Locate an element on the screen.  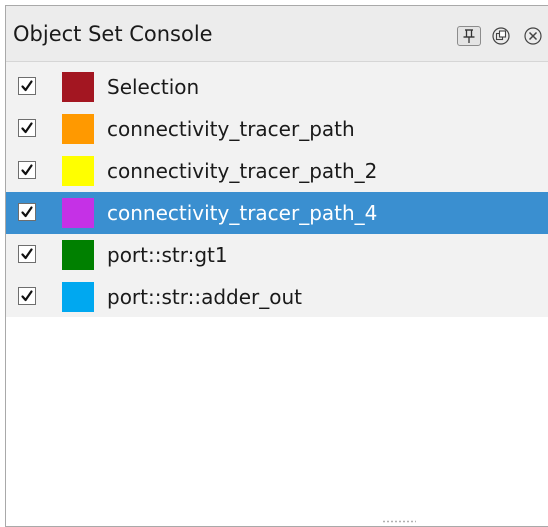
list-item: port::str::adder_out is located at coordinates (277, 297).